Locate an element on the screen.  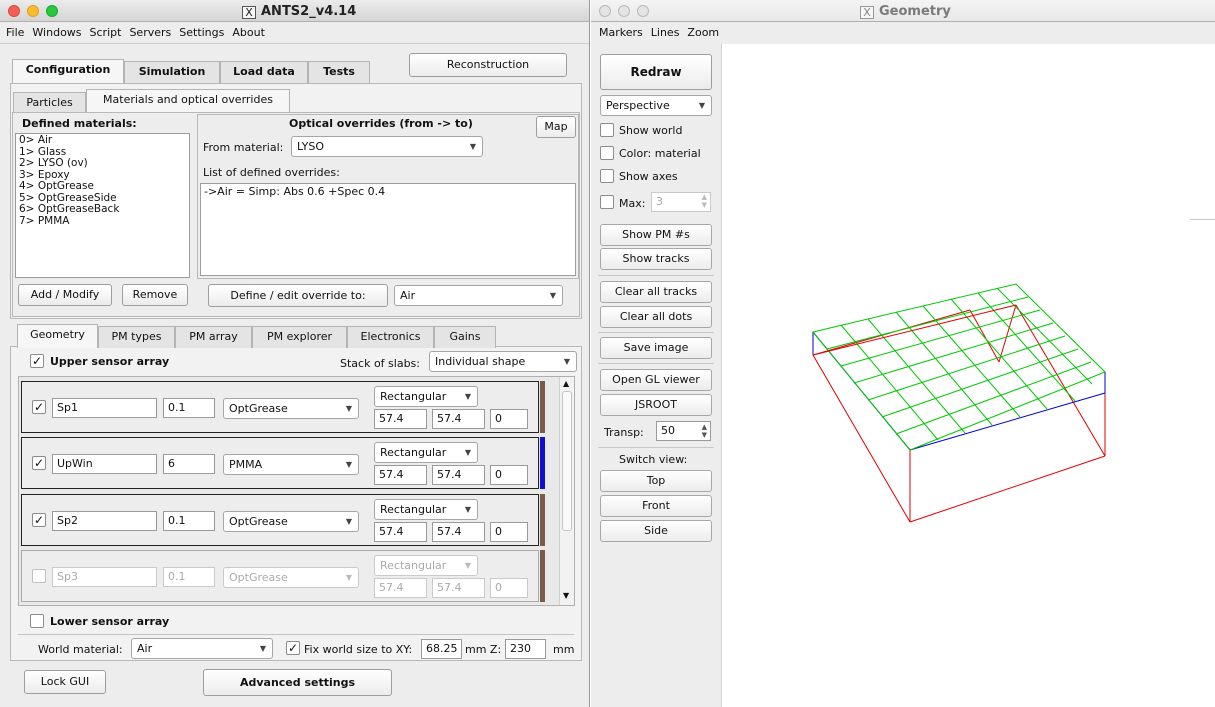
tab-configuration: Configuration is located at coordinates (68, 71).